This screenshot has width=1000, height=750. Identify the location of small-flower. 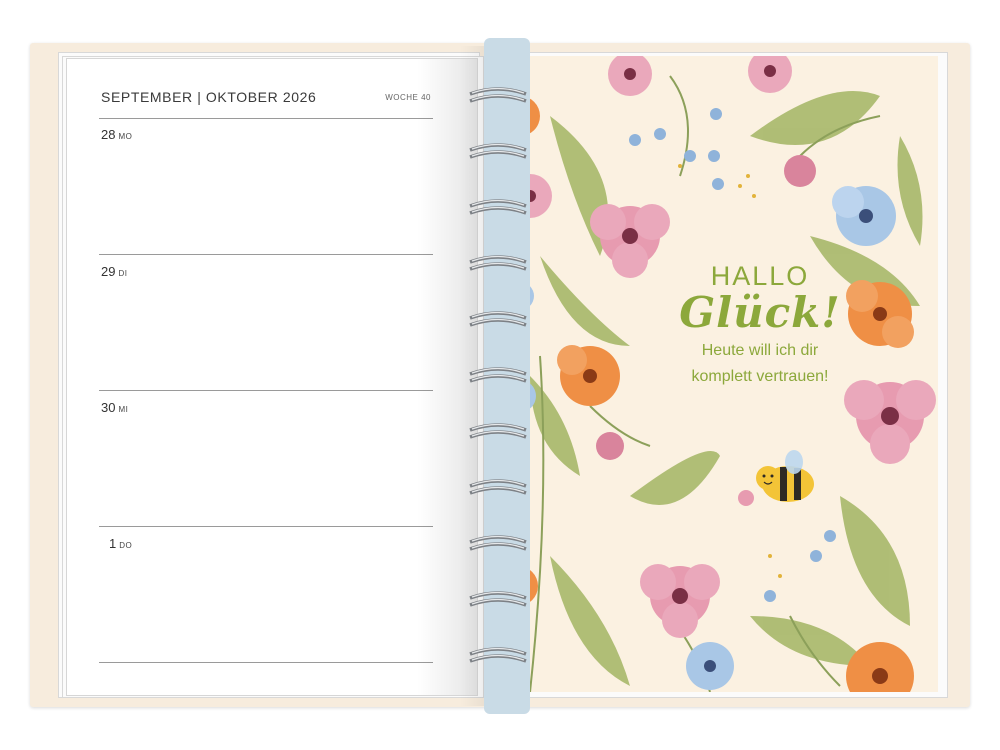
(746, 498).